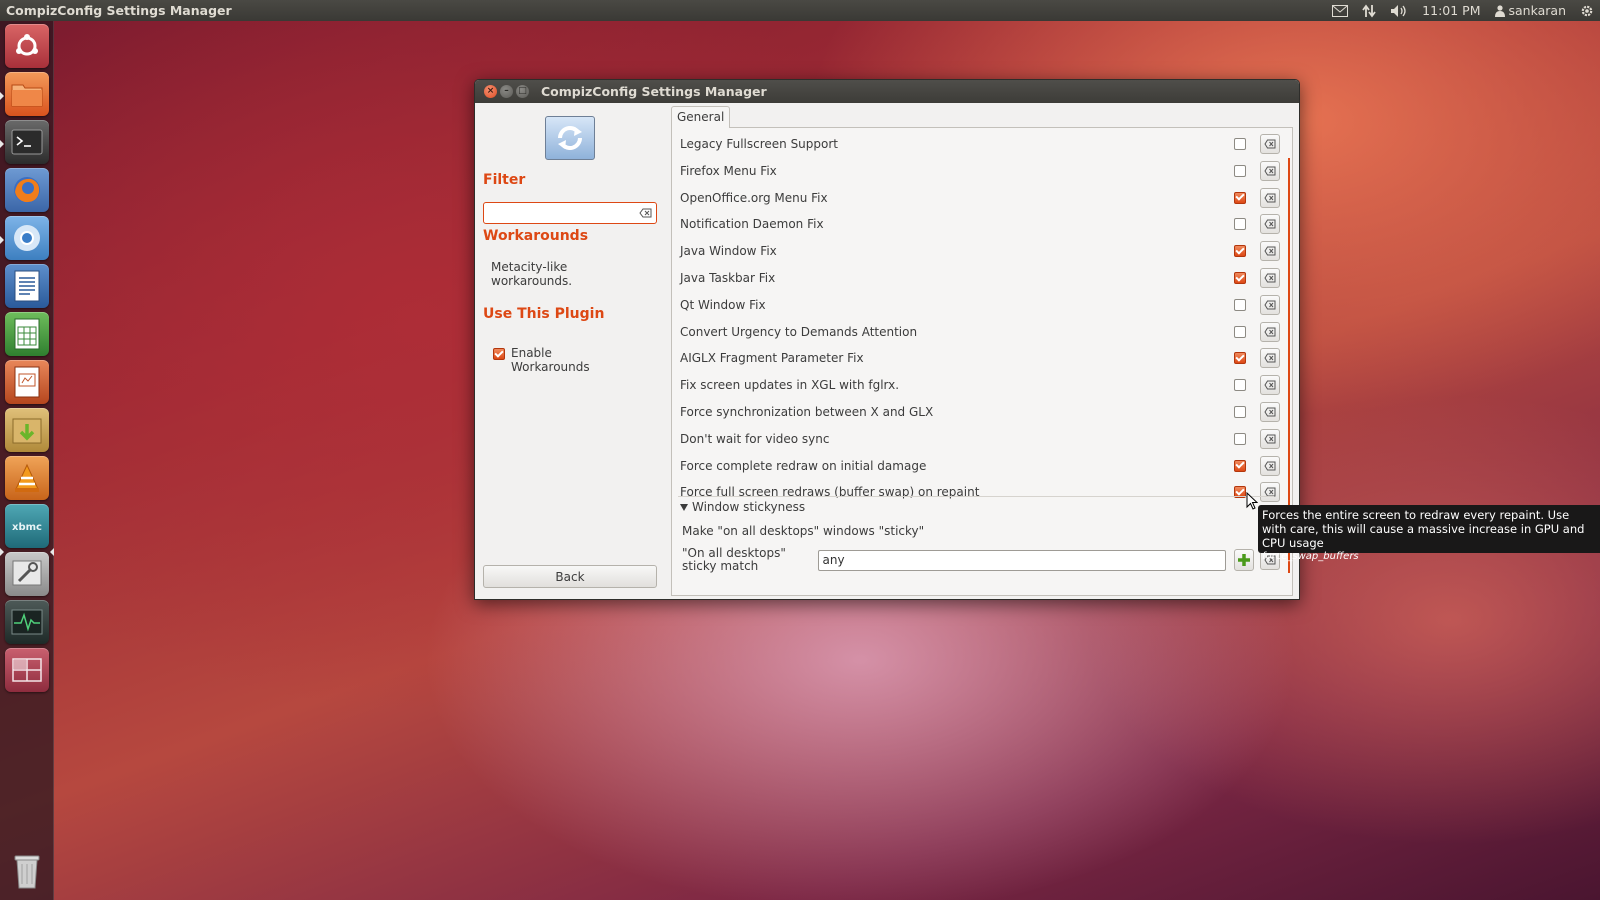 This screenshot has height=900, width=1600. I want to click on launcher-files, so click(27, 94).